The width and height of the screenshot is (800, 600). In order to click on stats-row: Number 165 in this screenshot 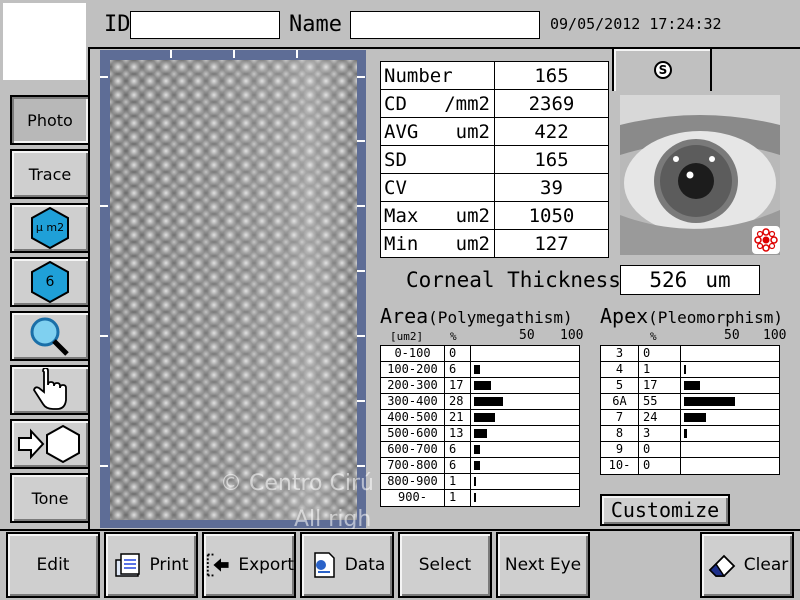, I will do `click(494, 75)`.